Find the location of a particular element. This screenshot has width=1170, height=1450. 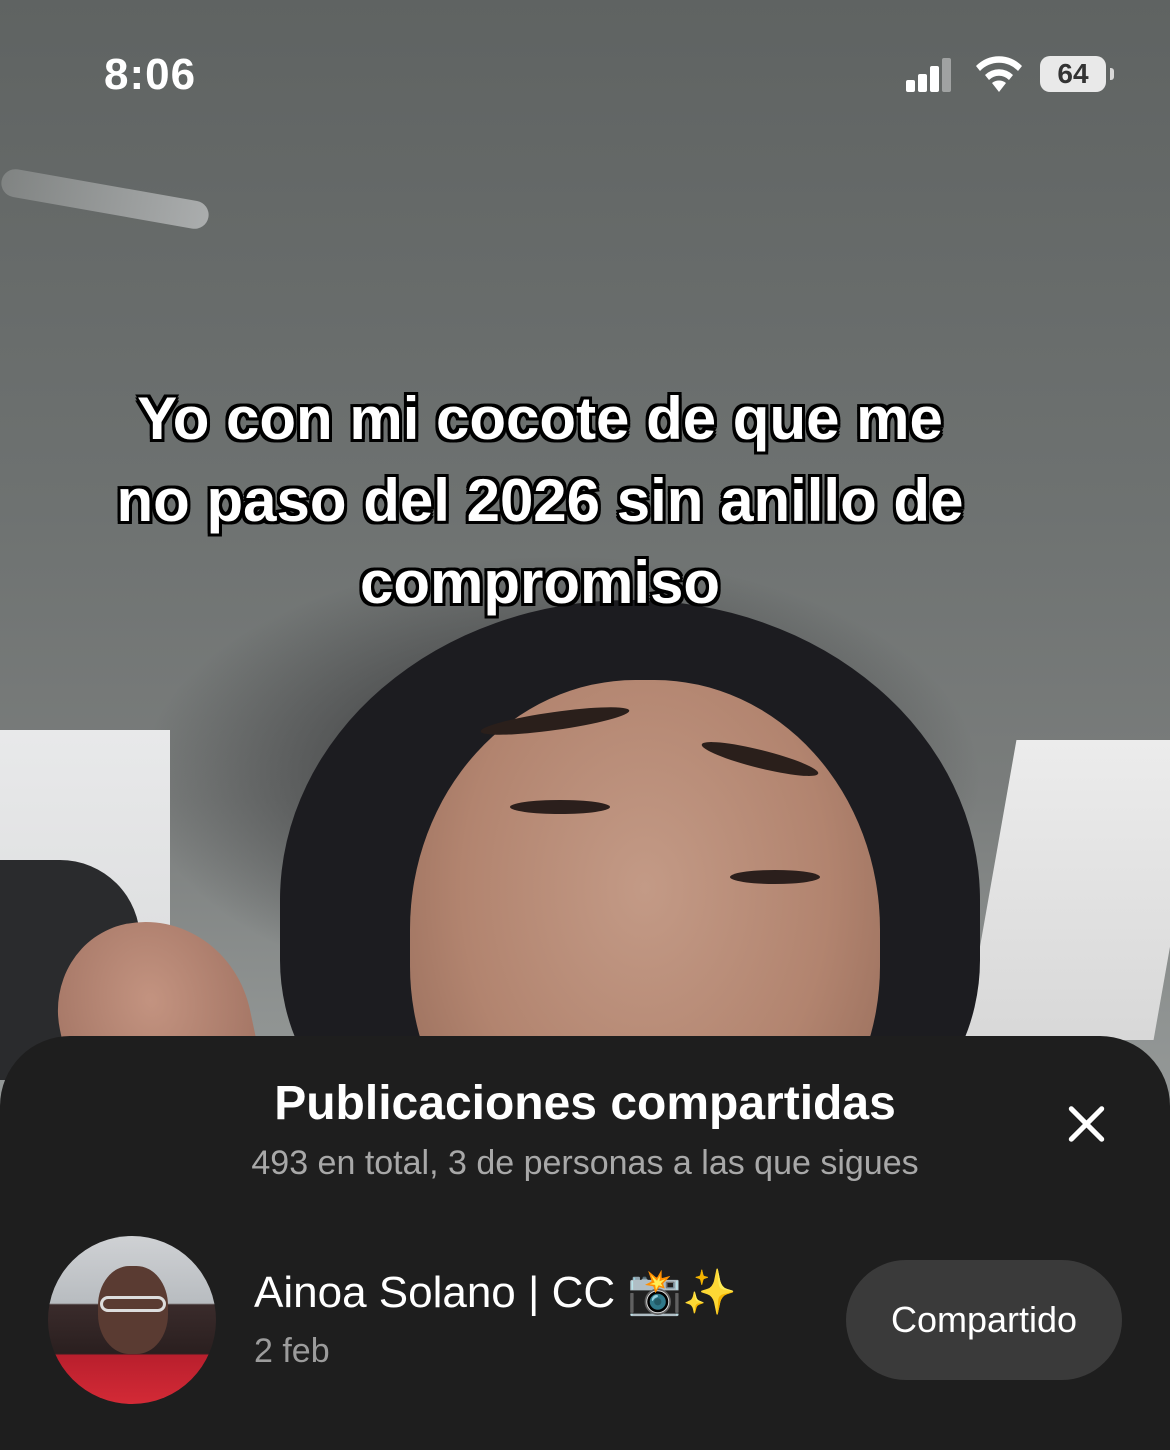

share-date: 2 feb is located at coordinates (292, 1351).